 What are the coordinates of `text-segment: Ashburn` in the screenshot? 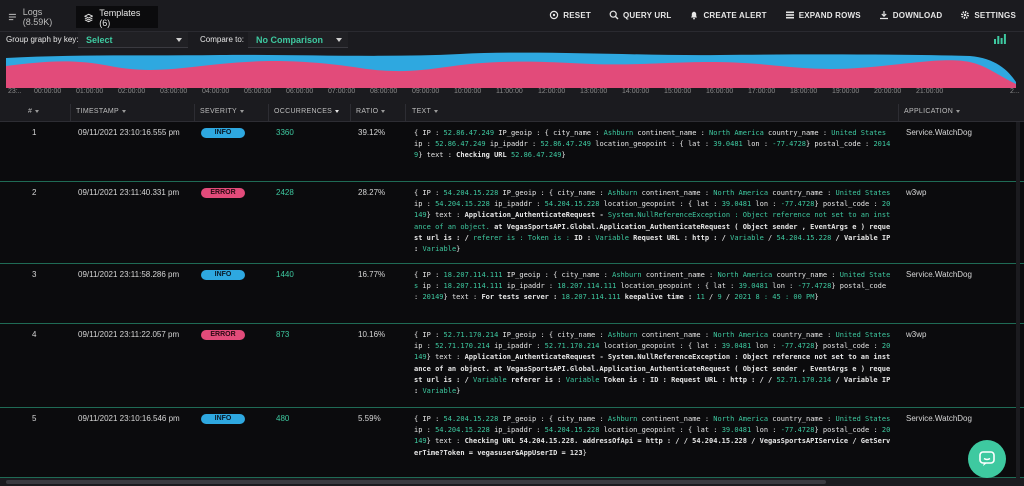 It's located at (622, 419).